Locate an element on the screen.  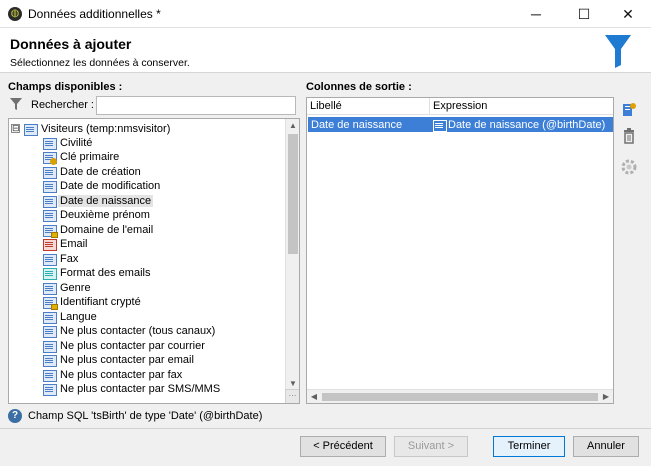
cell-expression-text: Date de naissance (@birthDate) is located at coordinates (527, 124).